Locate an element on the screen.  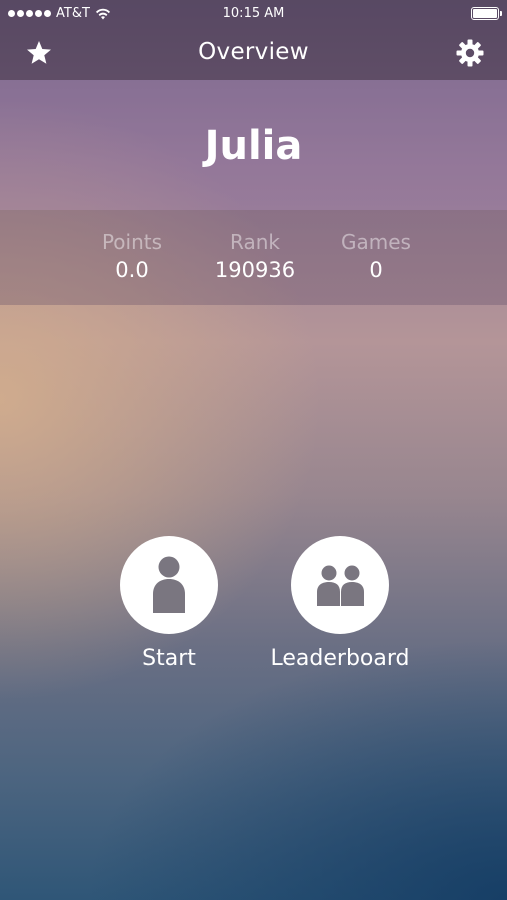
status-bar: AT&T 10:15 AM is located at coordinates (253, 14).